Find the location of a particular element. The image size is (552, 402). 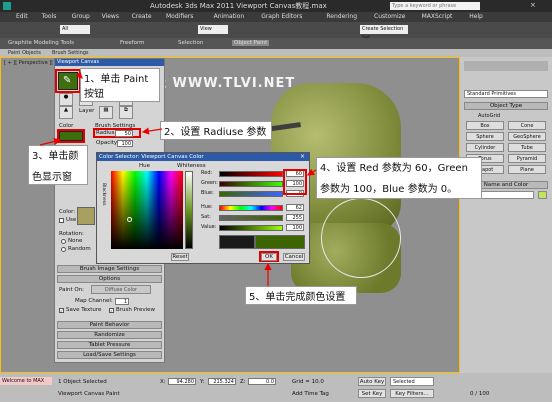

grid-status: Grid = 10.0 is located at coordinates (308, 382).